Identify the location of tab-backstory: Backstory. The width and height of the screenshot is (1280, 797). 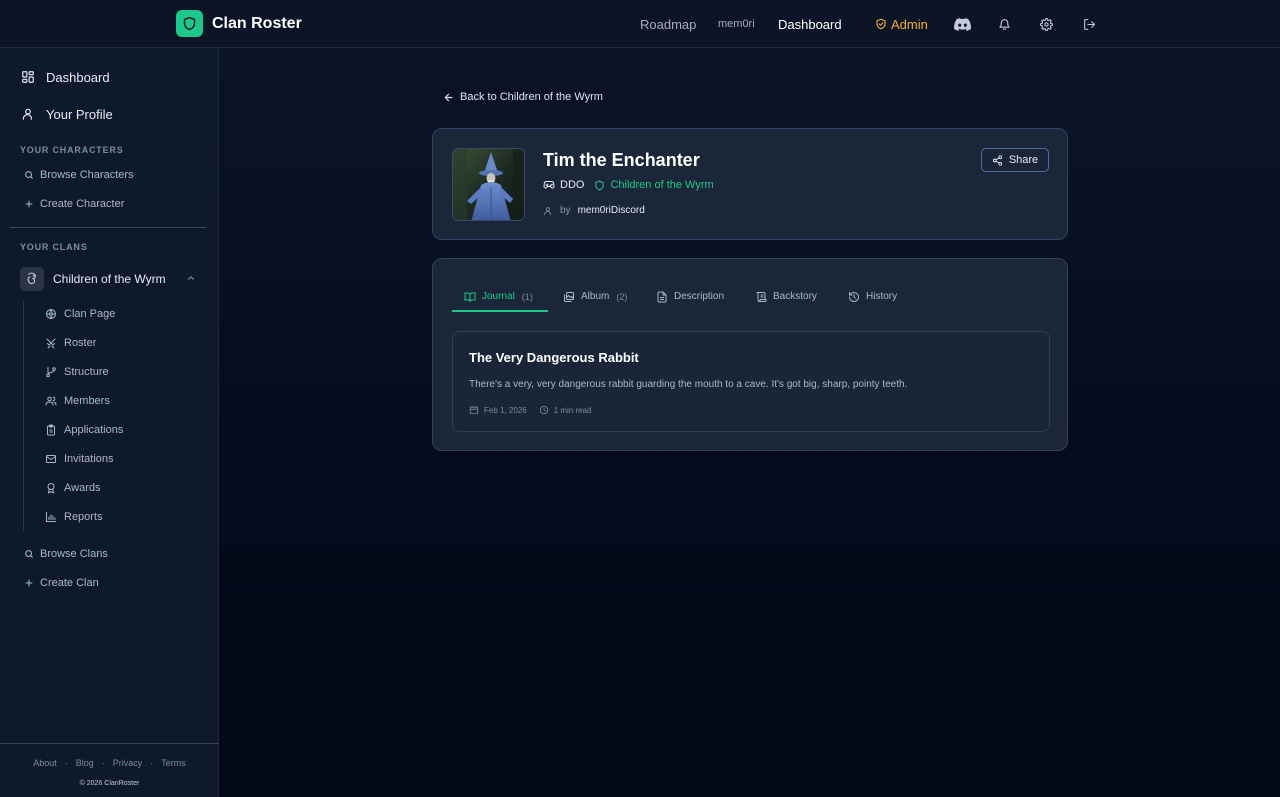
(786, 296).